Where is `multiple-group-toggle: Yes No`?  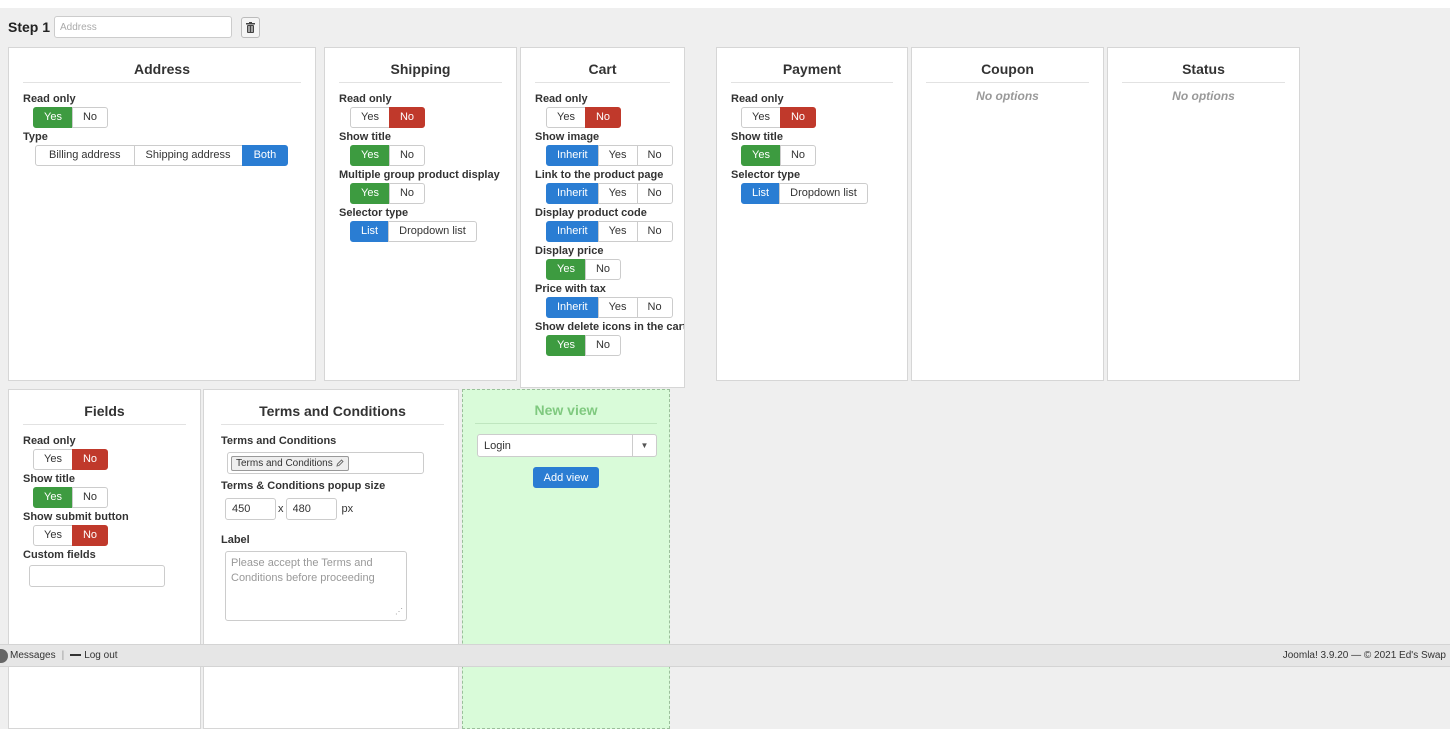
multiple-group-toggle: Yes No is located at coordinates (388, 193).